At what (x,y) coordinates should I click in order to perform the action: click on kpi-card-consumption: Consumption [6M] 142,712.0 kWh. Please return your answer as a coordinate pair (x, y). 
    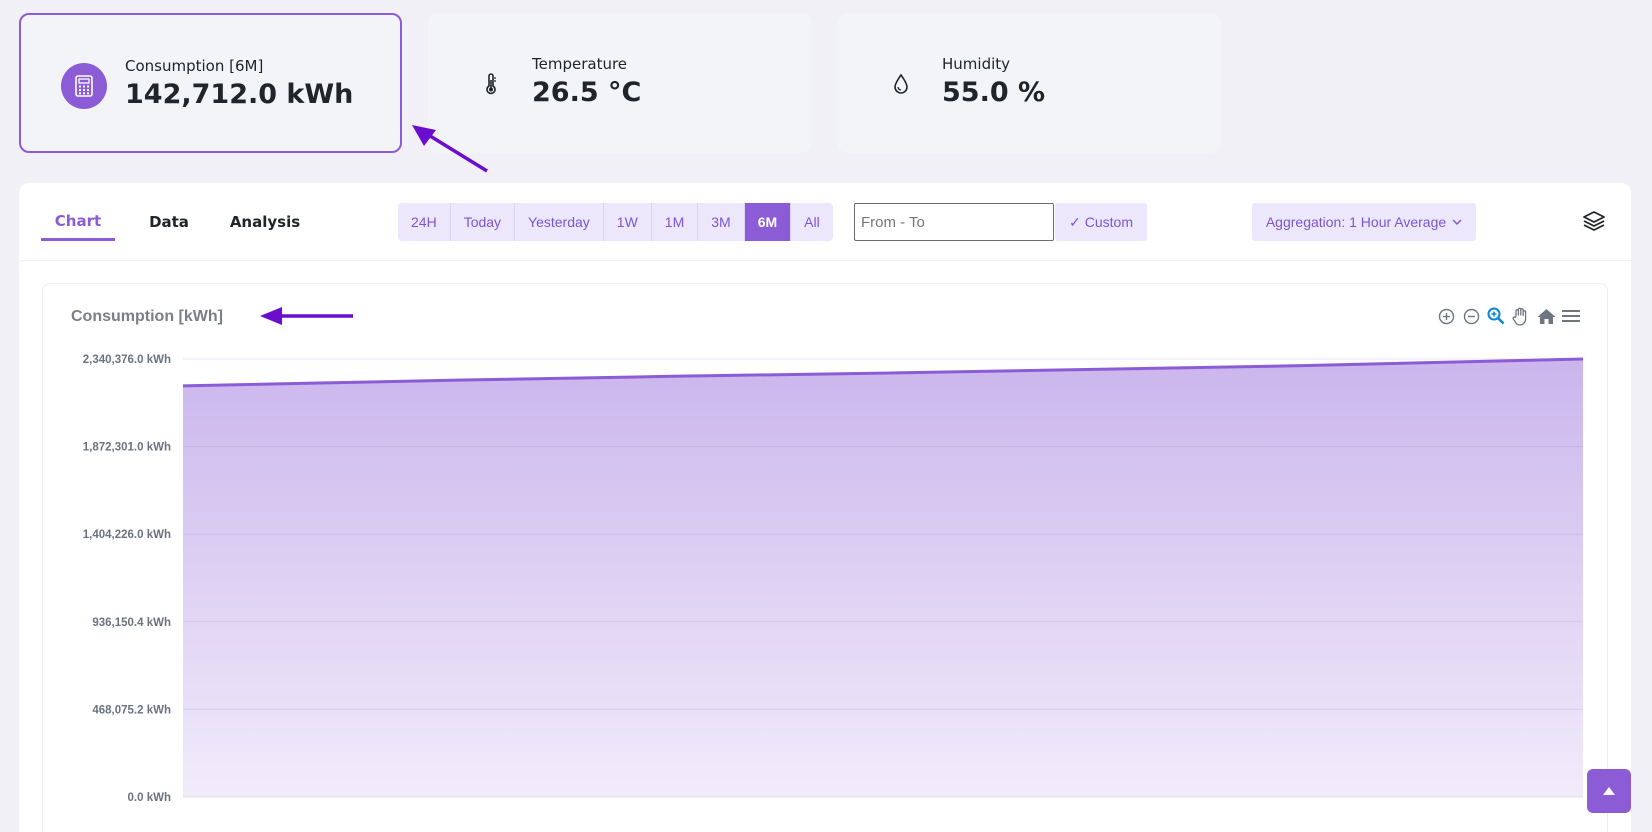
    Looking at the image, I should click on (210, 83).